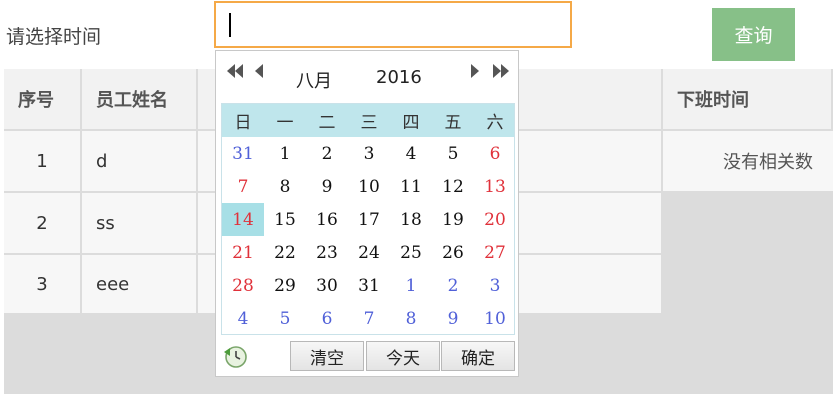 This screenshot has width=833, height=394. Describe the element at coordinates (369, 252) in the screenshot. I see `calendar-day: 24` at that location.